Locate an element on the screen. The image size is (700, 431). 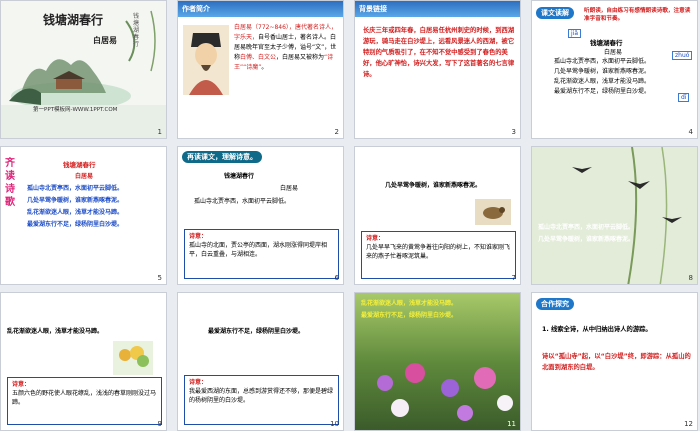
swallows-image is located at coordinates (614, 215).